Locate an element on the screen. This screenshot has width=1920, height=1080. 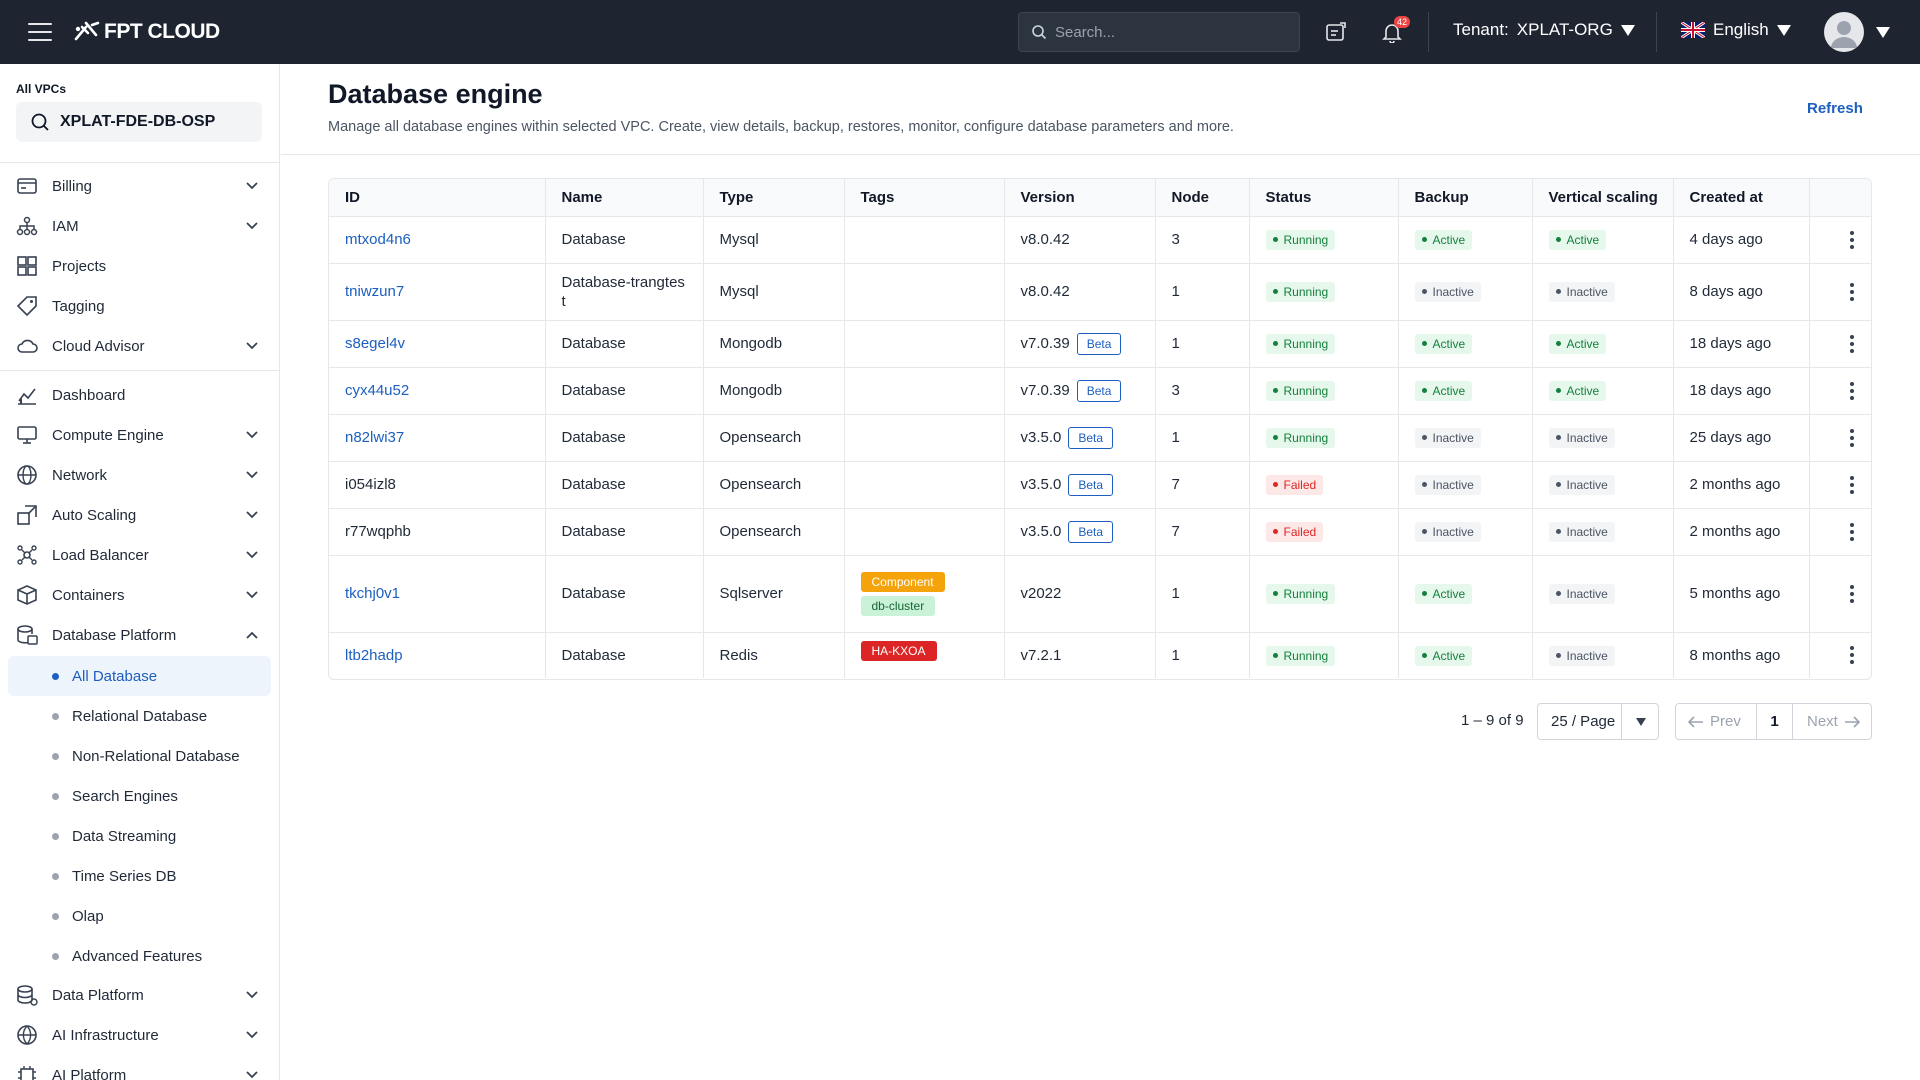
database-id-link: n82lwi37 is located at coordinates (374, 437).